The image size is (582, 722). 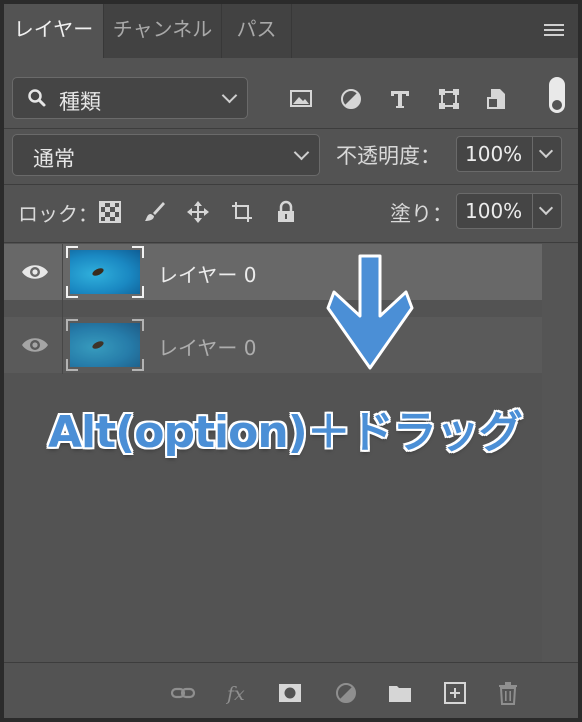 I want to click on fill-field: 100%, so click(x=509, y=211).